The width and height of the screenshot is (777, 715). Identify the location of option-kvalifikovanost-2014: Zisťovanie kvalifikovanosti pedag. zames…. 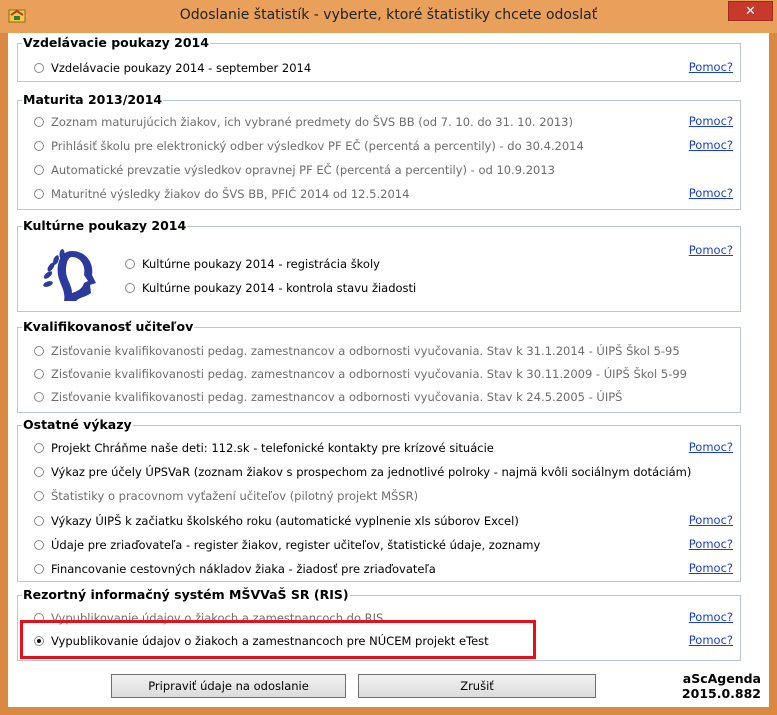
(357, 351).